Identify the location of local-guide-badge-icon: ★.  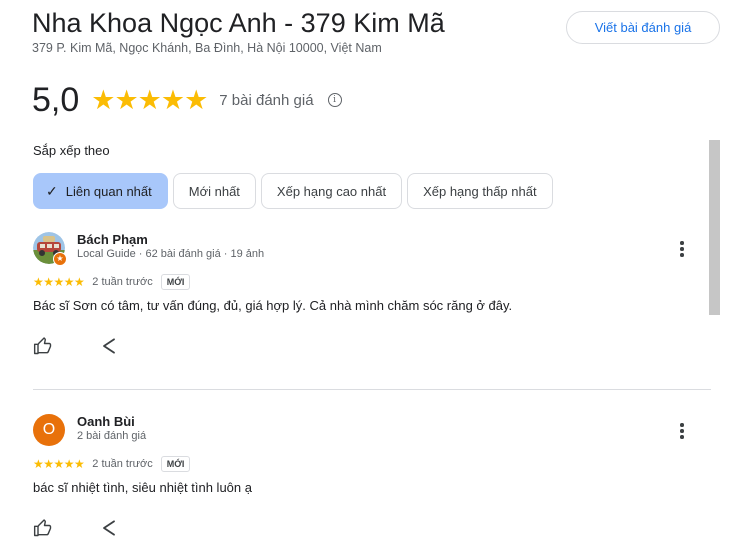
(60, 259).